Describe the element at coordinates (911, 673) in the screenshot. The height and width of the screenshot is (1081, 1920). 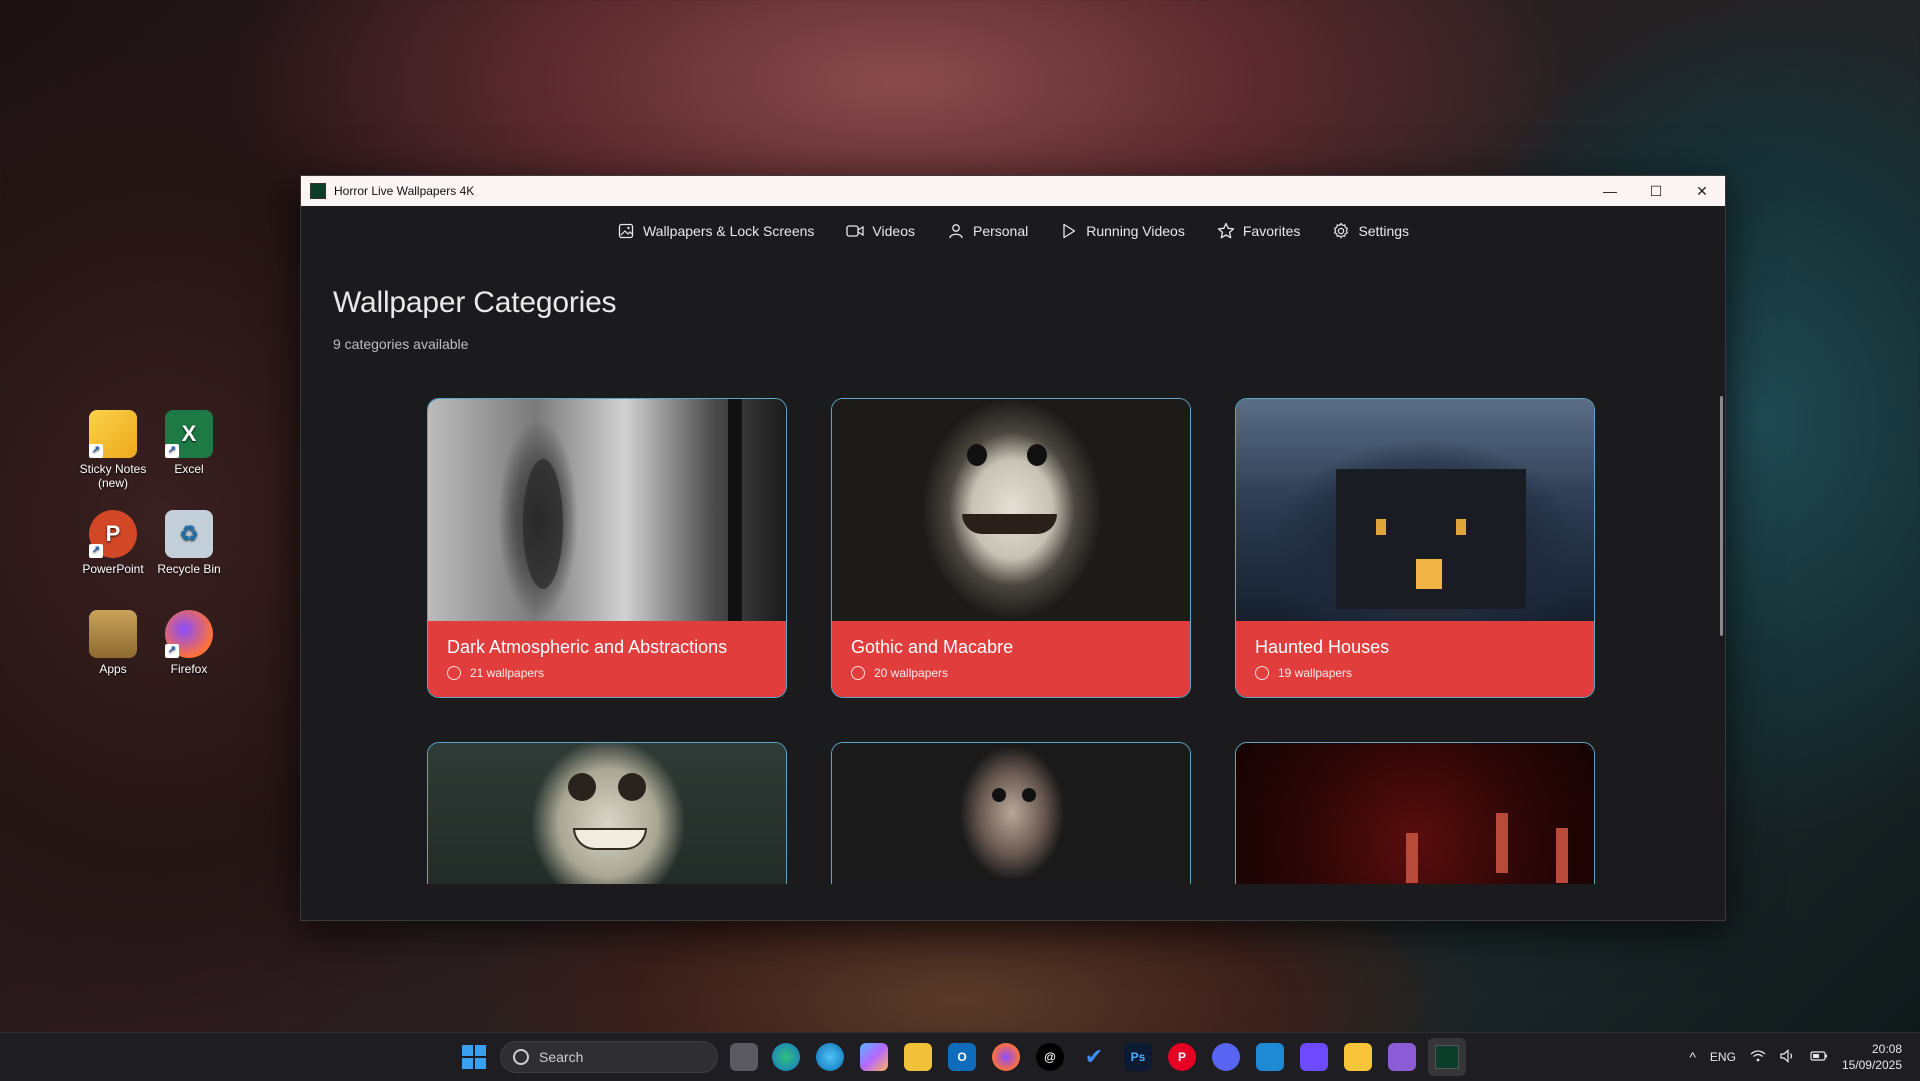
I see `card-count: 20 wallpapers` at that location.